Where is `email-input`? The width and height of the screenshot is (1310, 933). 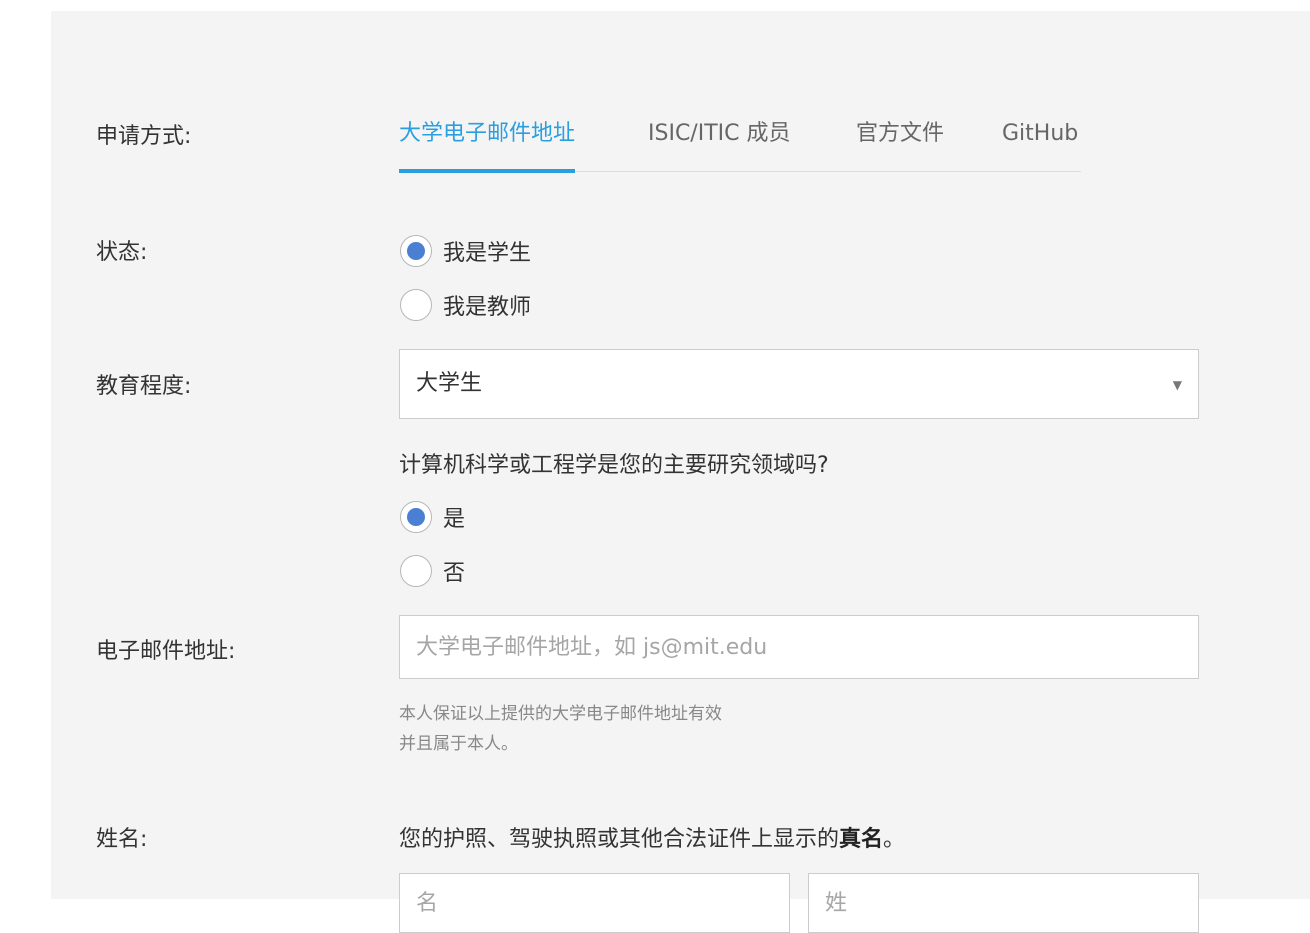 email-input is located at coordinates (799, 647).